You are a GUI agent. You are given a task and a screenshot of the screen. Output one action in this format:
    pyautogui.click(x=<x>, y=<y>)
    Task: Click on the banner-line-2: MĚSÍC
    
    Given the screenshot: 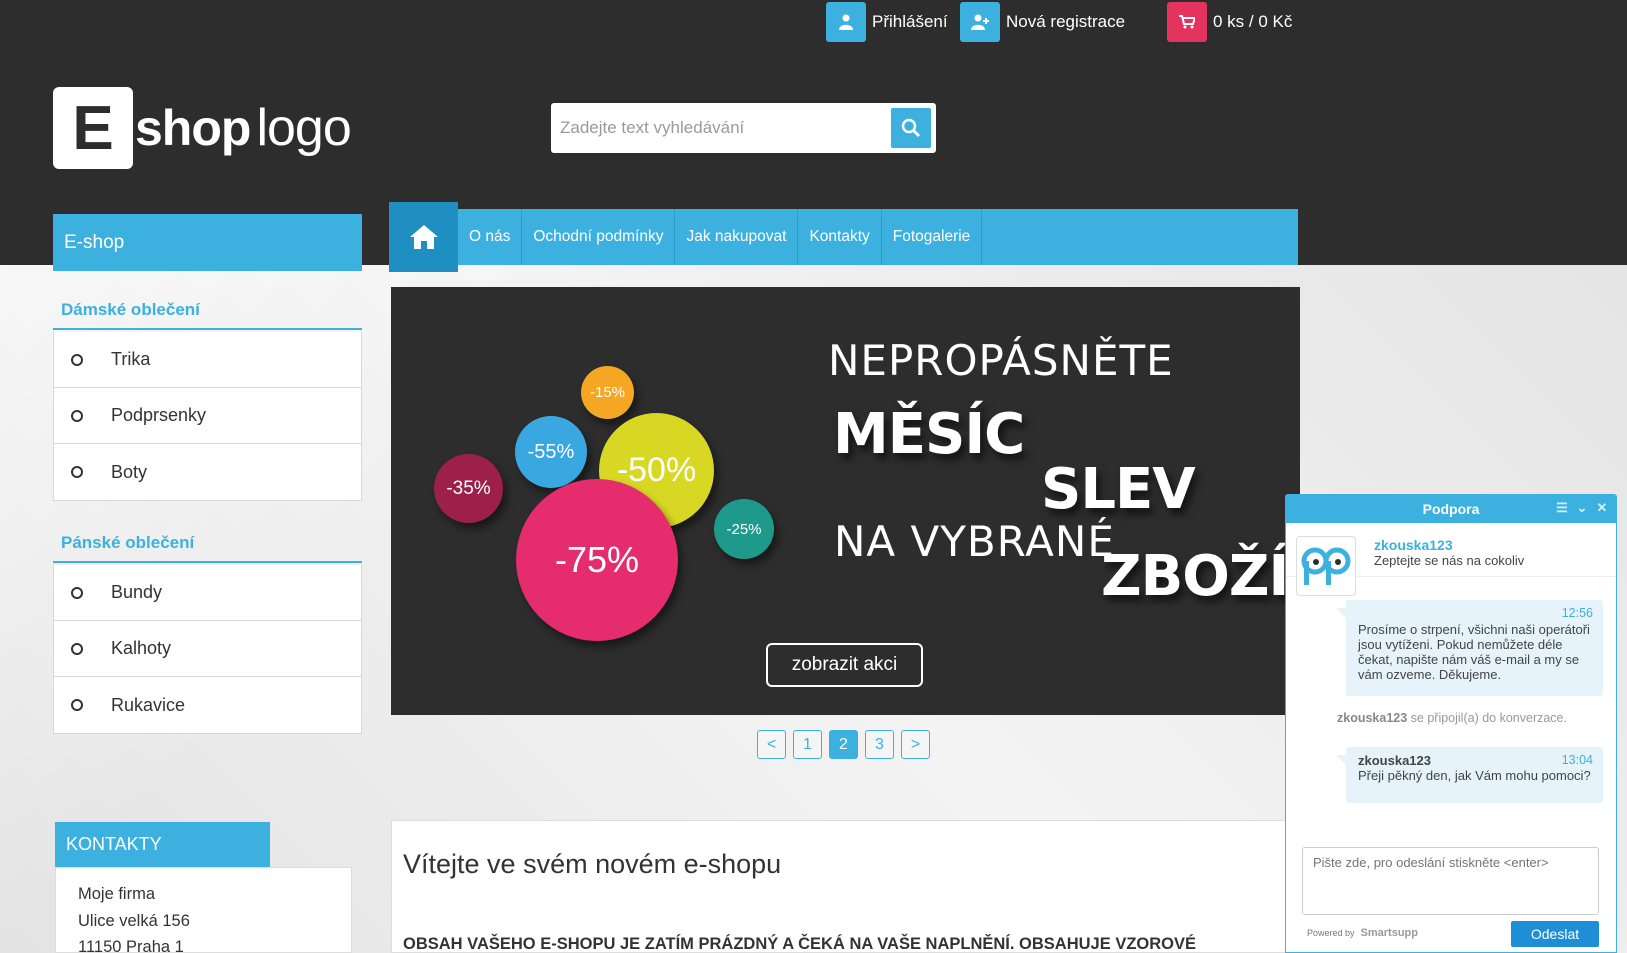 What is the action you would take?
    pyautogui.click(x=929, y=434)
    